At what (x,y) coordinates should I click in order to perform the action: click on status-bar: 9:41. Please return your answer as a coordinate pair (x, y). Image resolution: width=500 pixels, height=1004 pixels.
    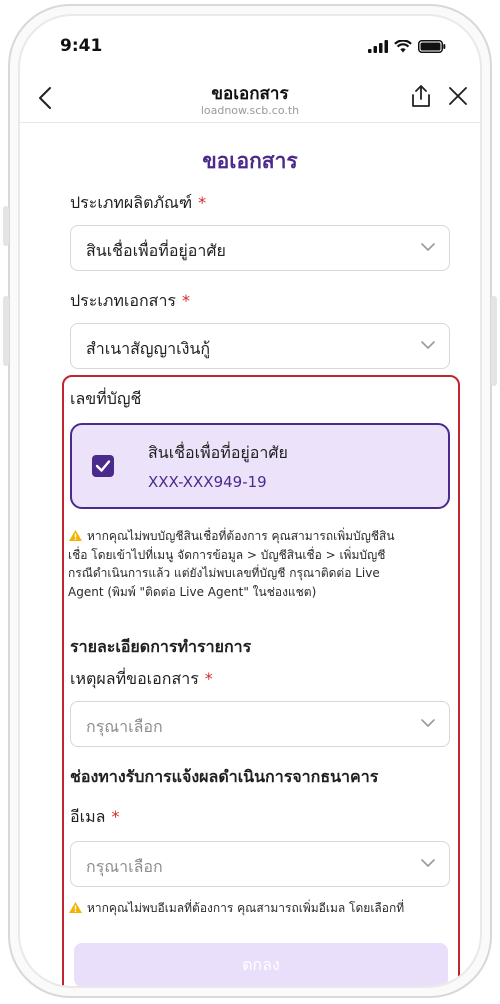
    Looking at the image, I should click on (250, 41).